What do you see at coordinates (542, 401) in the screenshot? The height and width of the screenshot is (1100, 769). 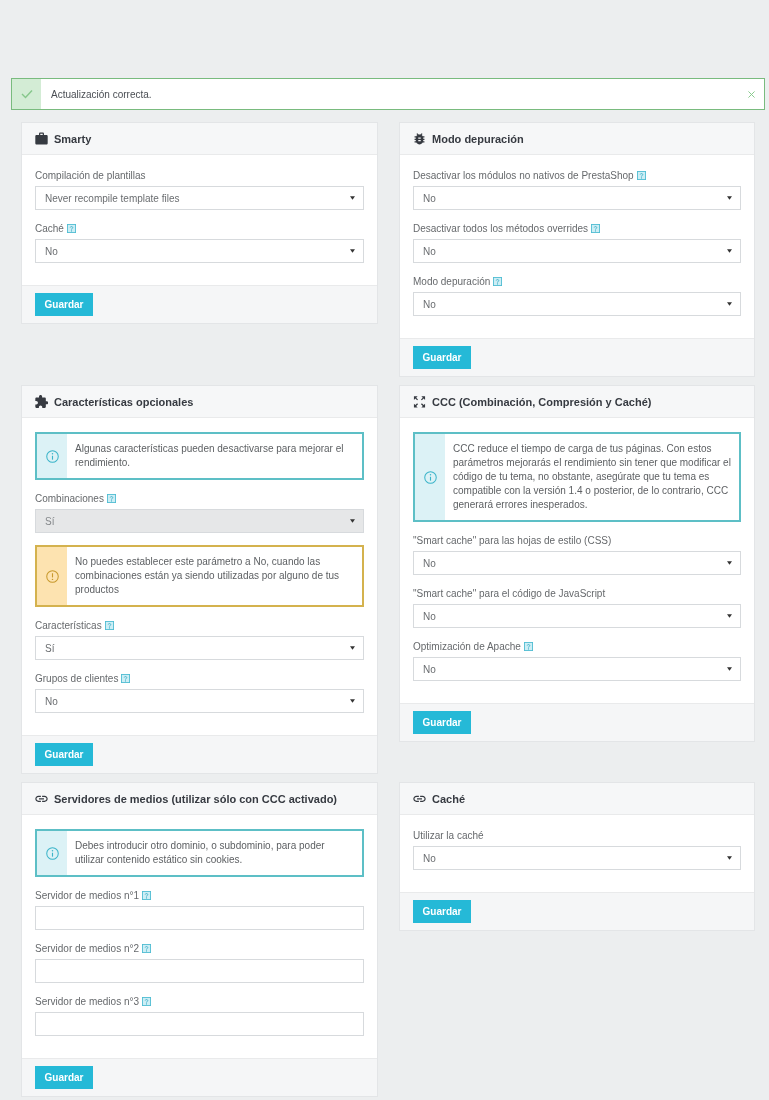 I see `panel-title: CCC (Combinación, Compresión y Caché)` at bounding box center [542, 401].